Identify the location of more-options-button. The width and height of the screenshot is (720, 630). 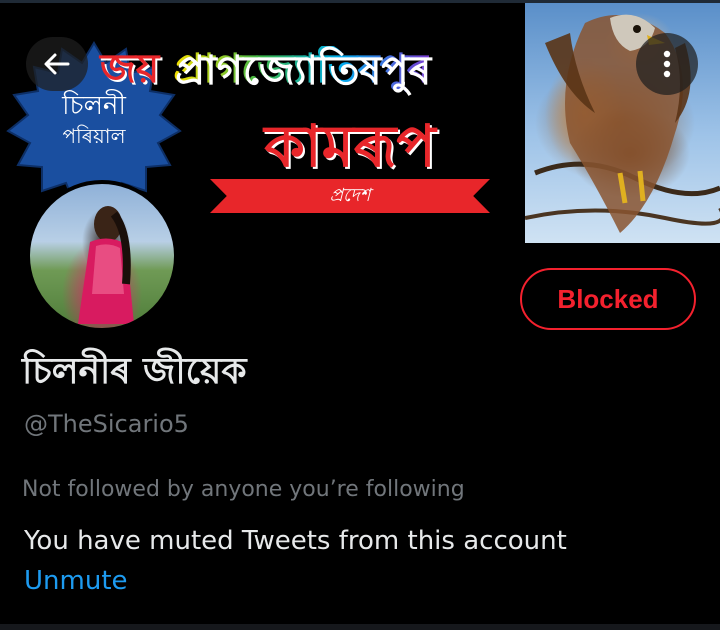
(667, 64).